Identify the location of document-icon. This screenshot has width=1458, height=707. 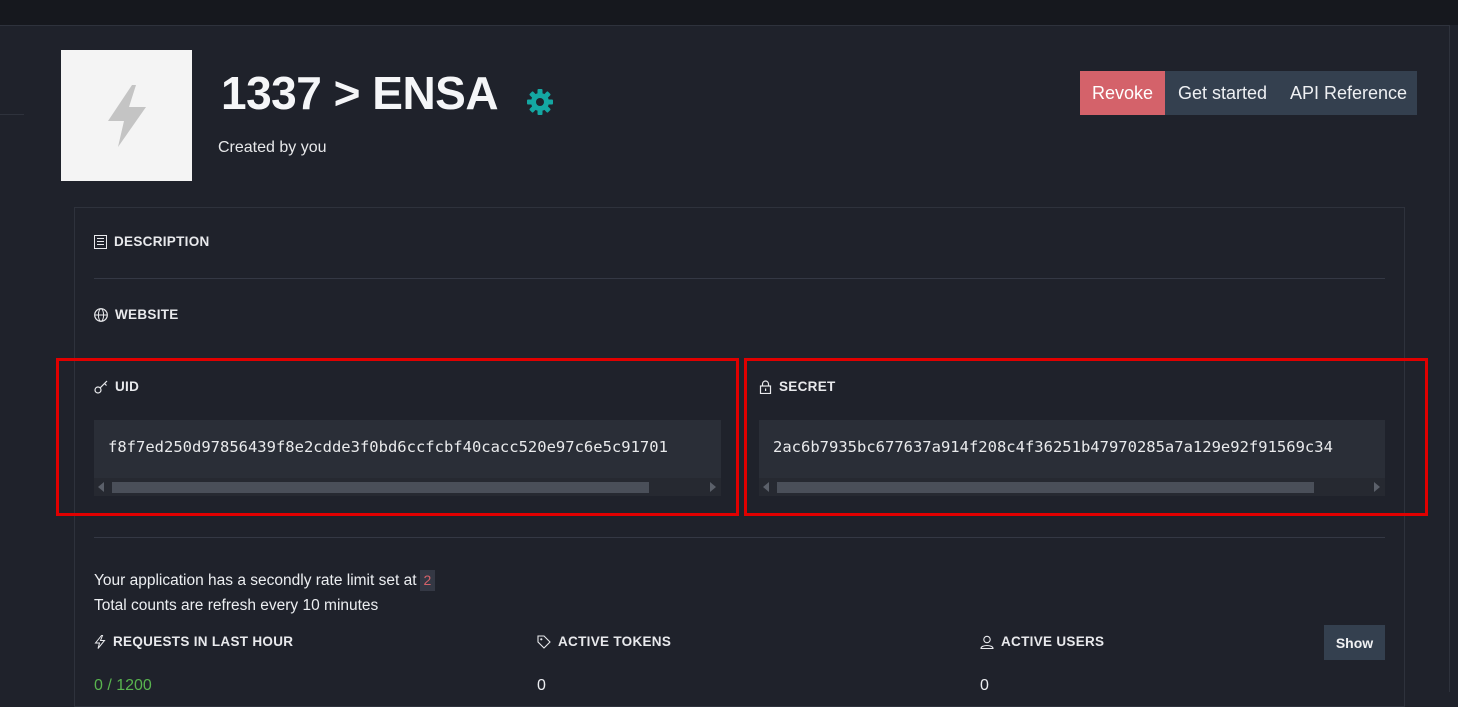
(100, 241).